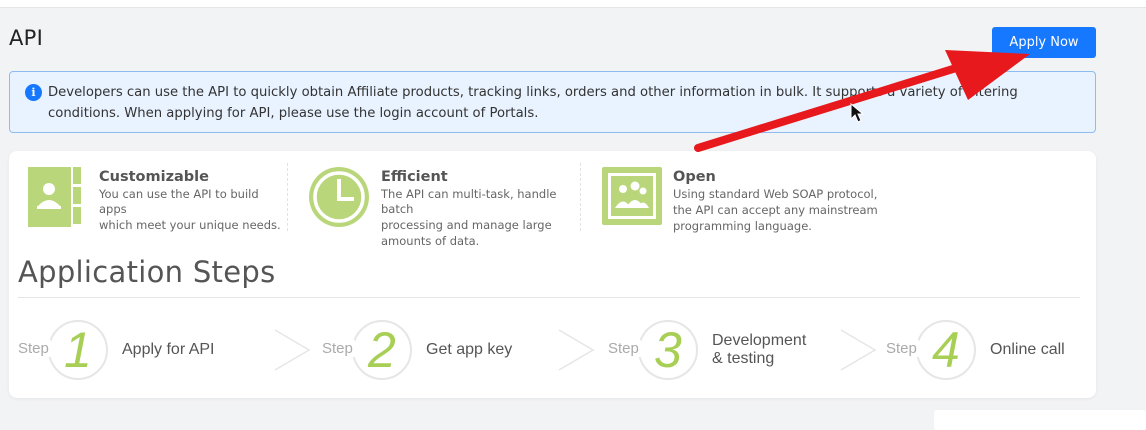 This screenshot has height=430, width=1146. I want to click on feature-desc-line: processing and manage large, so click(466, 225).